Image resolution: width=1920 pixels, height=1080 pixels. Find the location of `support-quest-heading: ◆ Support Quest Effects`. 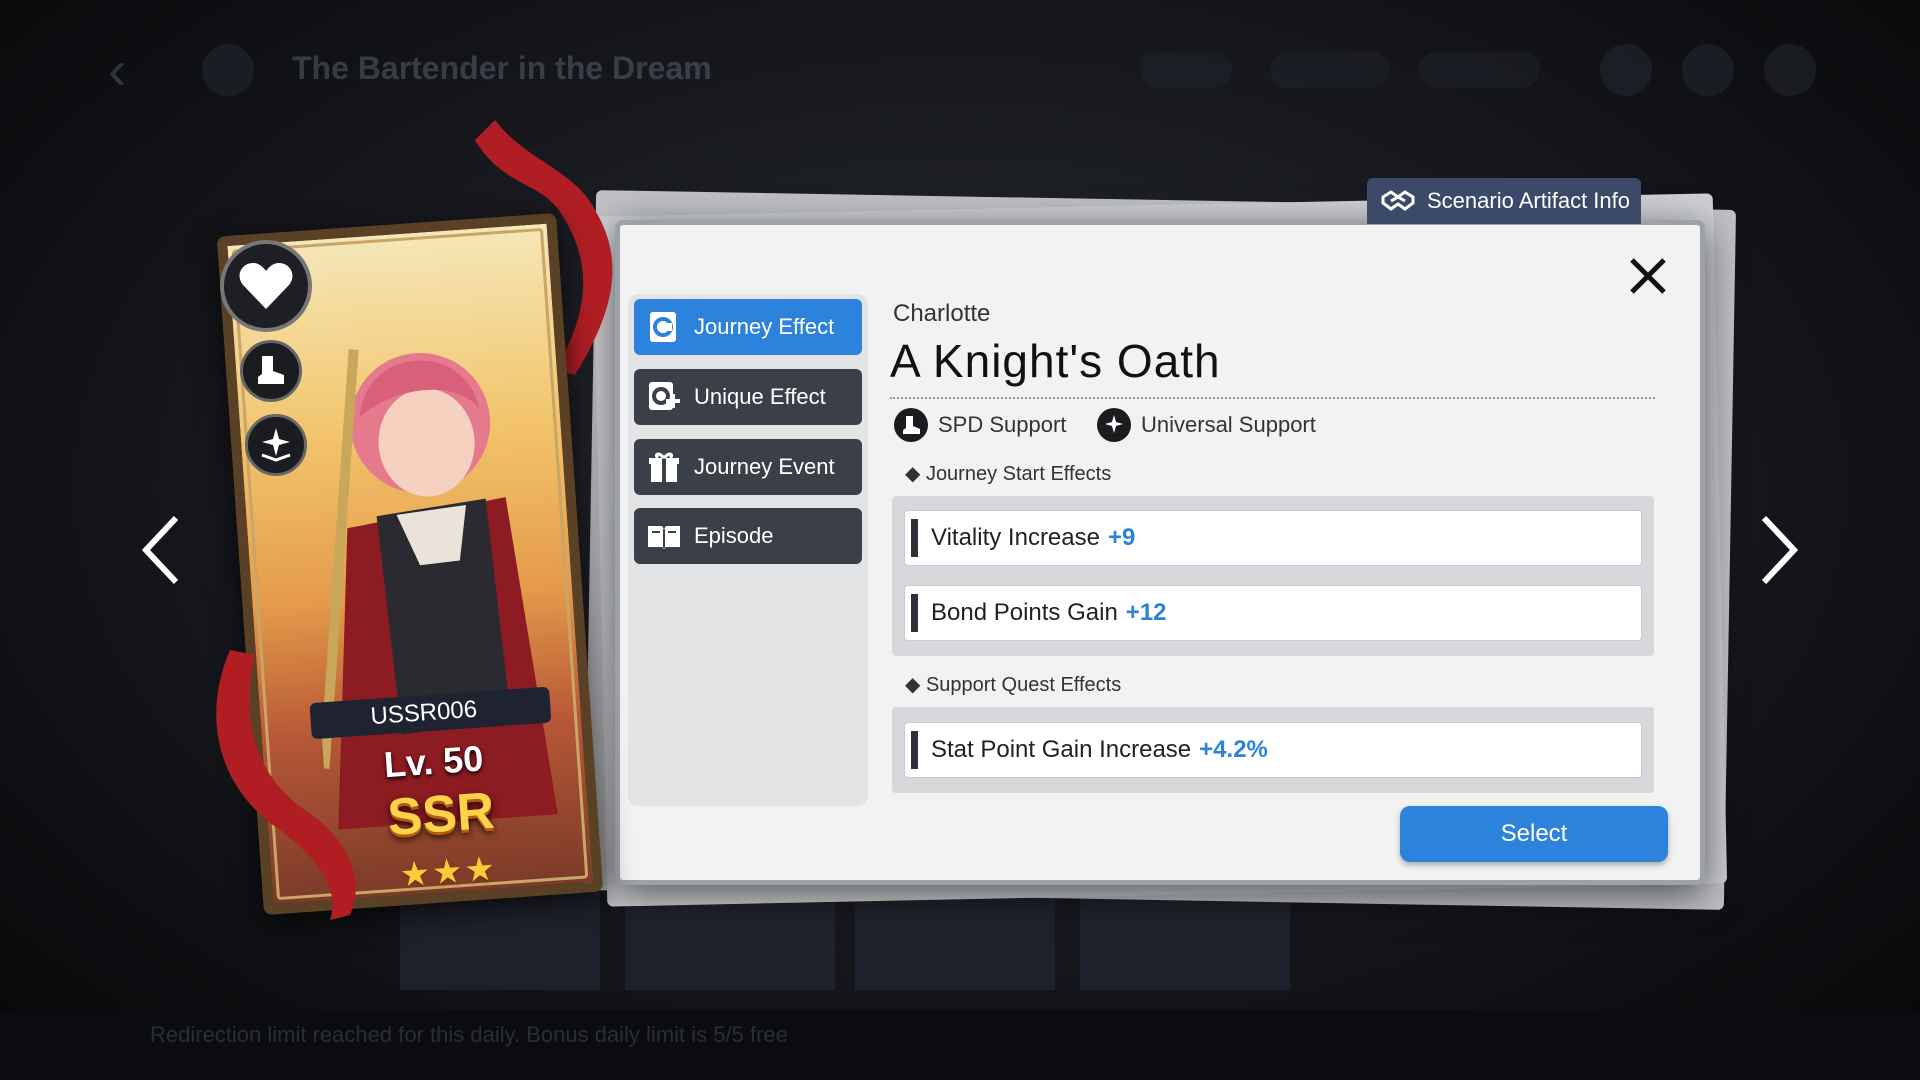

support-quest-heading: ◆ Support Quest Effects is located at coordinates (1013, 685).